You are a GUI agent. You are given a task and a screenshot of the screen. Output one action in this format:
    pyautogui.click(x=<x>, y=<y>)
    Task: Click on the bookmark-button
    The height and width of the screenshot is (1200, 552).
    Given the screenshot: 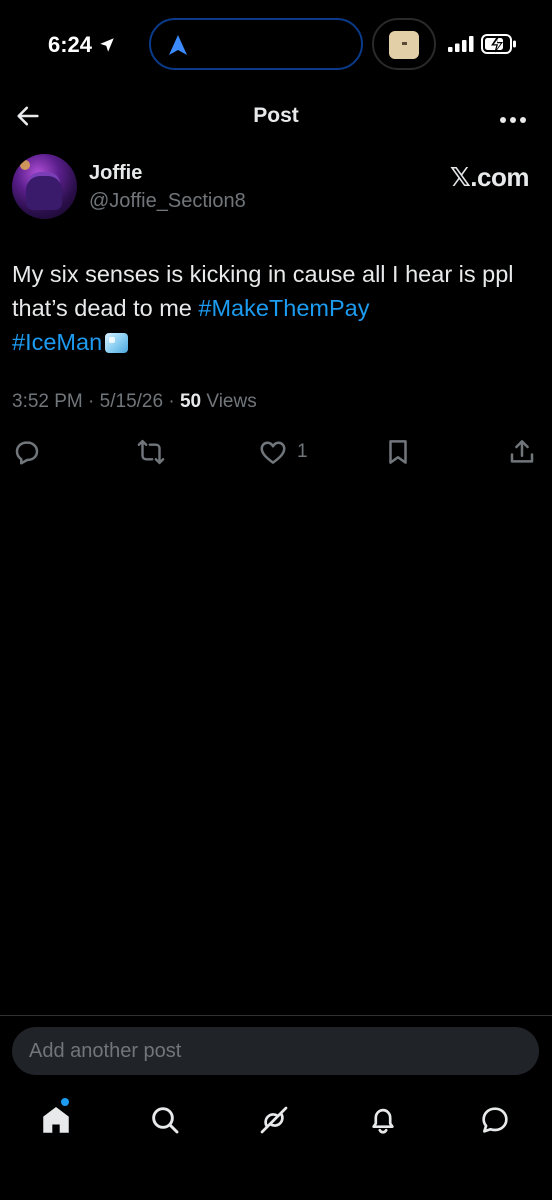 What is the action you would take?
    pyautogui.click(x=398, y=452)
    